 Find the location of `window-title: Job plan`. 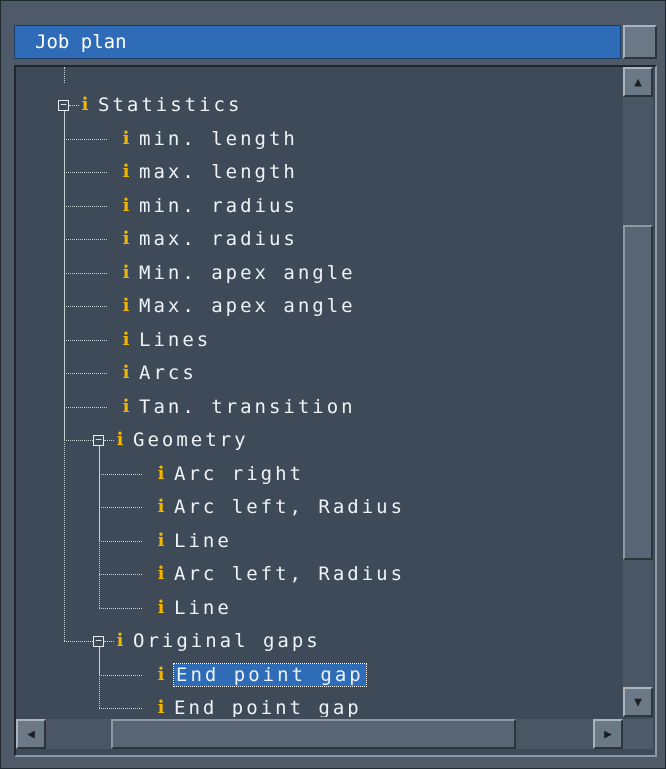

window-title: Job plan is located at coordinates (317, 42).